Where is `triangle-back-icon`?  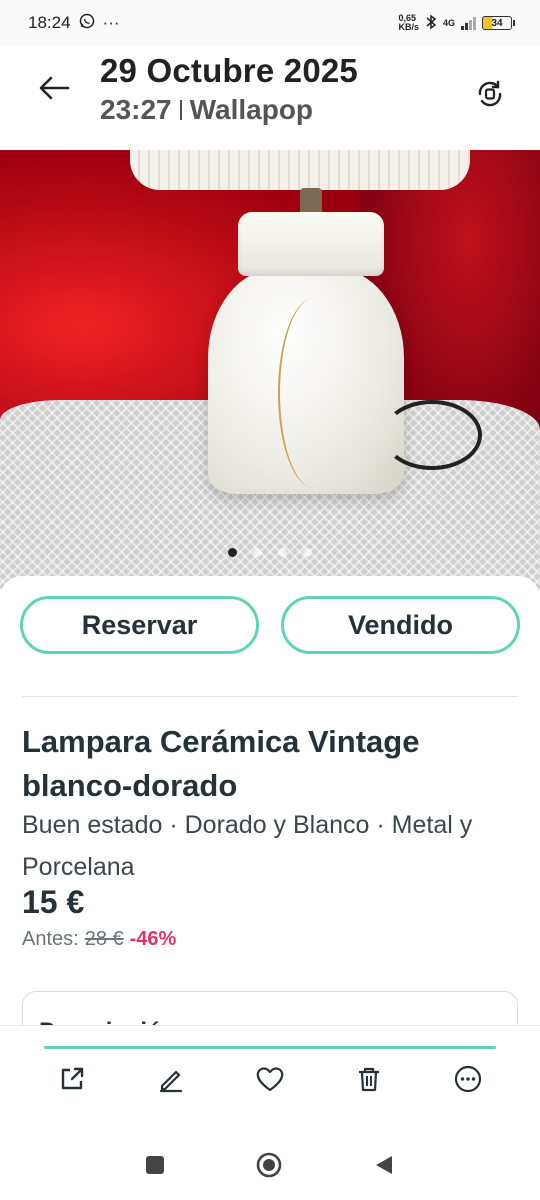
triangle-back-icon is located at coordinates (384, 1165).